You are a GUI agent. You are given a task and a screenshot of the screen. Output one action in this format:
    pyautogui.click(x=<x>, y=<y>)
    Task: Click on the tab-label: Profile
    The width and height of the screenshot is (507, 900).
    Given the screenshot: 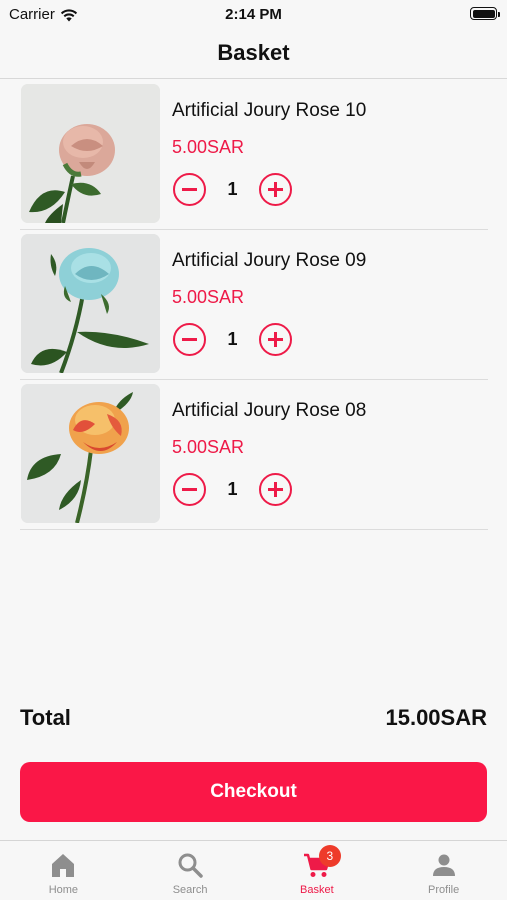 What is the action you would take?
    pyautogui.click(x=444, y=890)
    